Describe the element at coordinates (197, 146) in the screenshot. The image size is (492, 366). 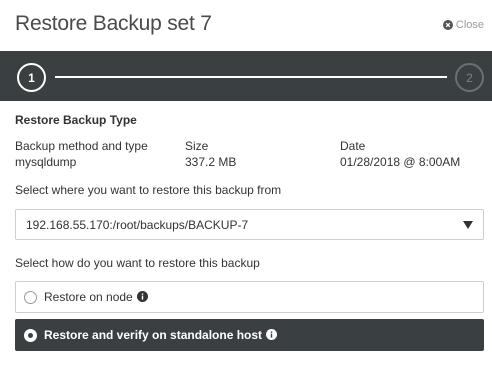
I see `size-label: Size` at that location.